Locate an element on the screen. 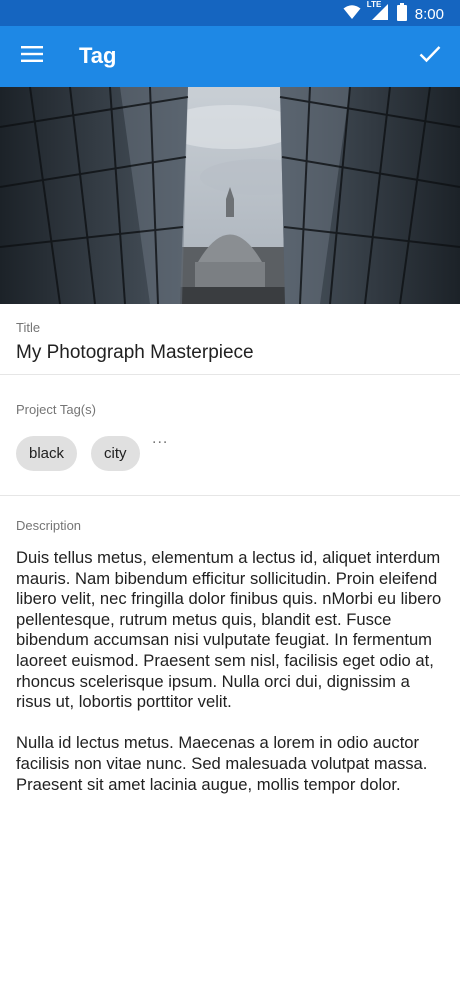  status-icons: LTE 8:00 is located at coordinates (393, 13).